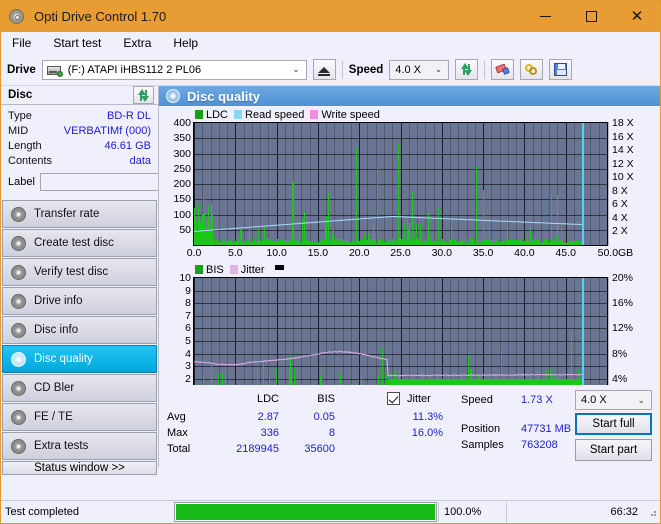 The width and height of the screenshot is (661, 524). What do you see at coordinates (537, 400) in the screenshot?
I see `speed-stat-value: 1.73 X` at bounding box center [537, 400].